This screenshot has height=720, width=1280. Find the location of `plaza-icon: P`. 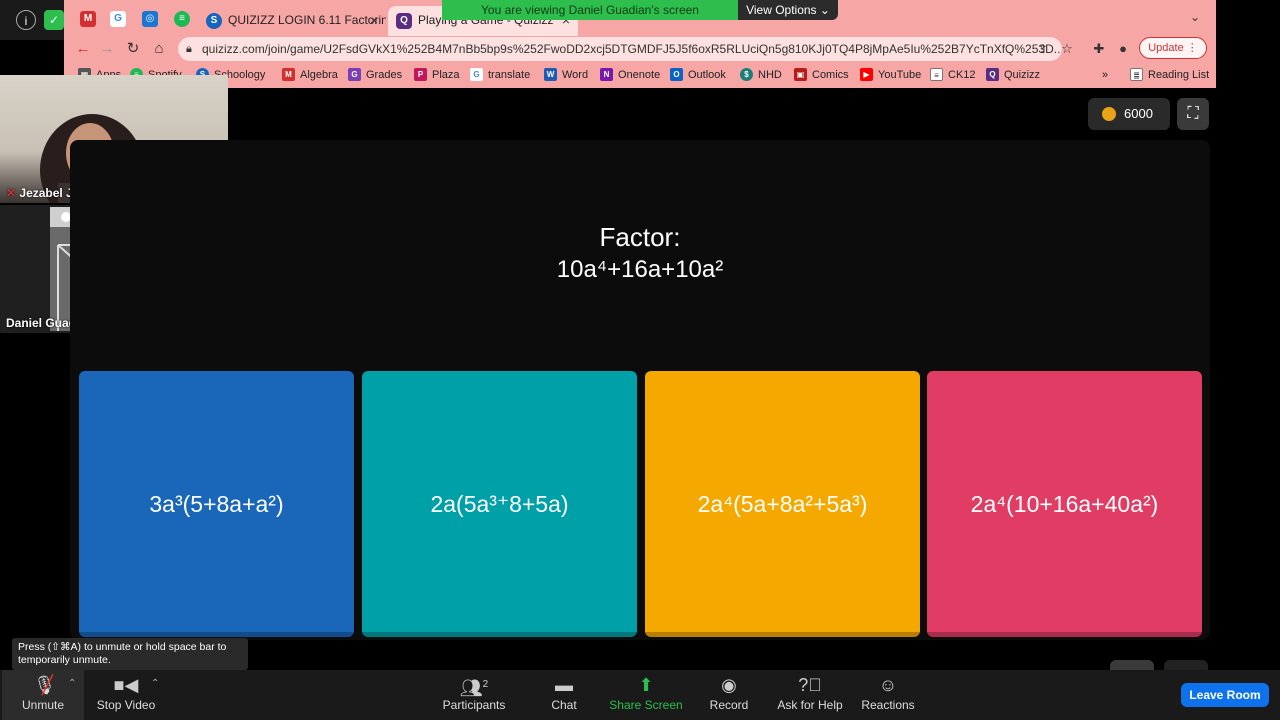

plaza-icon: P is located at coordinates (420, 74).